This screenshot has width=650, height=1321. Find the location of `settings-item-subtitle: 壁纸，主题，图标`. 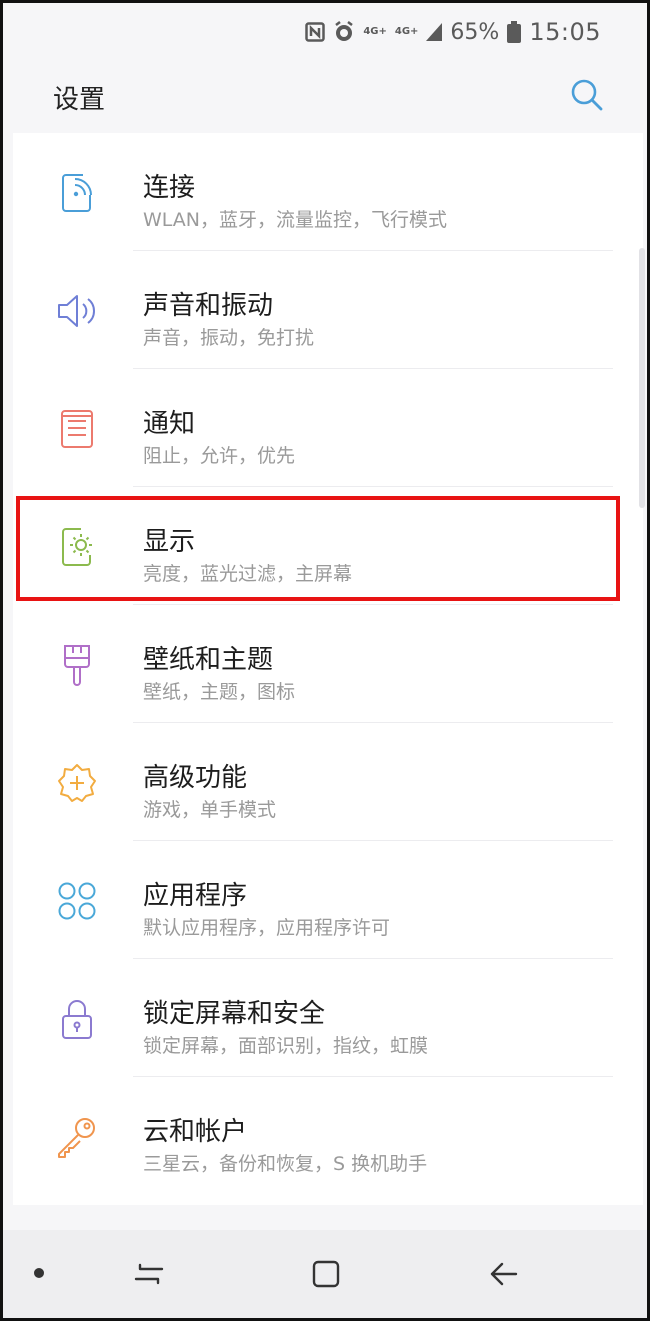

settings-item-subtitle: 壁纸，主题，图标 is located at coordinates (219, 692).